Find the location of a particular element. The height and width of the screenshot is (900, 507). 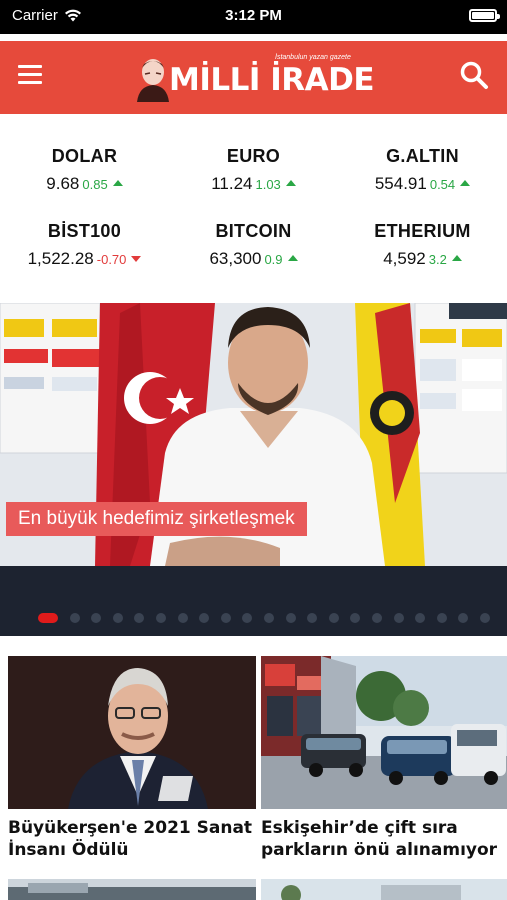

site-logo: İstanbulun yazan gazete MİLLİ İRADE is located at coordinates (254, 77).